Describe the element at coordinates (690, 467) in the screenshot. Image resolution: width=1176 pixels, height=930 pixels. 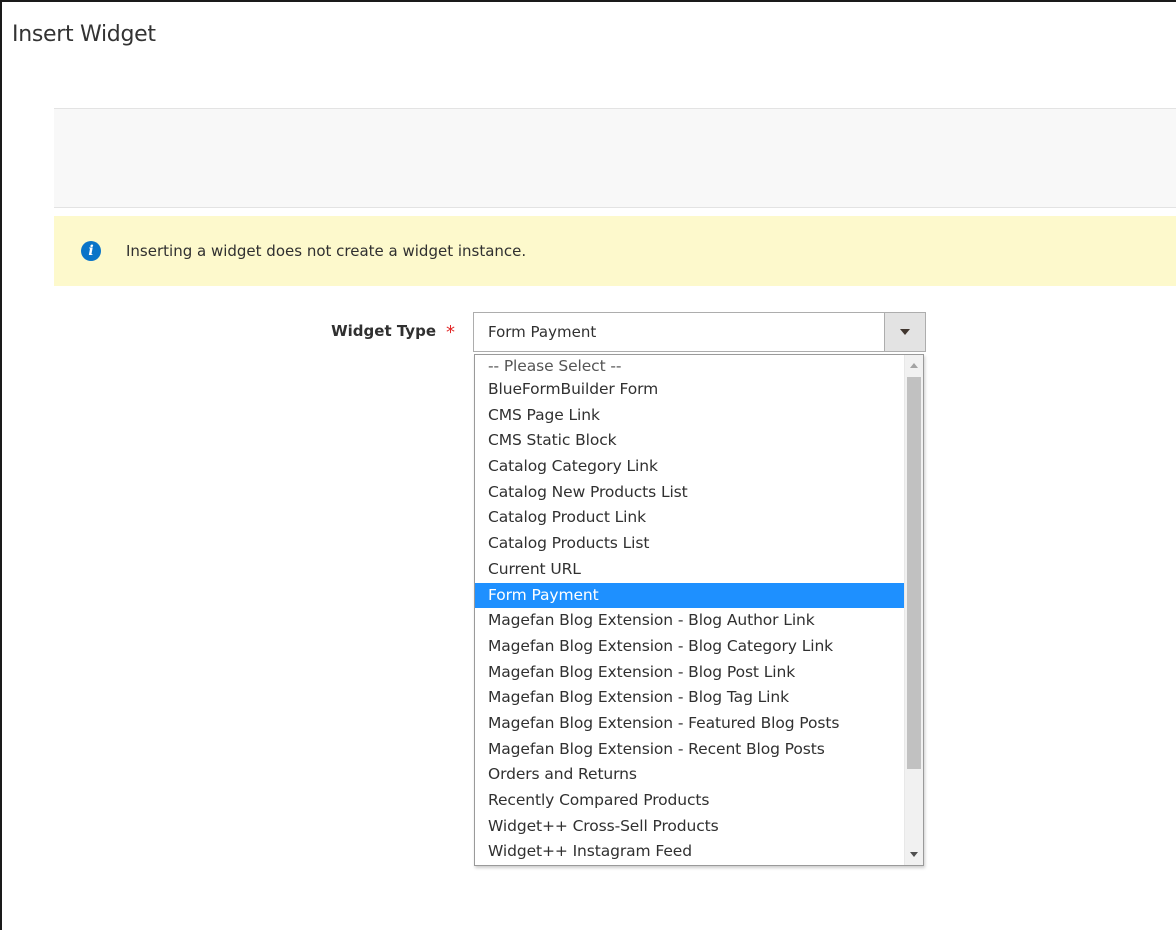
I see `dropdown-option: Catalog Category Link` at that location.